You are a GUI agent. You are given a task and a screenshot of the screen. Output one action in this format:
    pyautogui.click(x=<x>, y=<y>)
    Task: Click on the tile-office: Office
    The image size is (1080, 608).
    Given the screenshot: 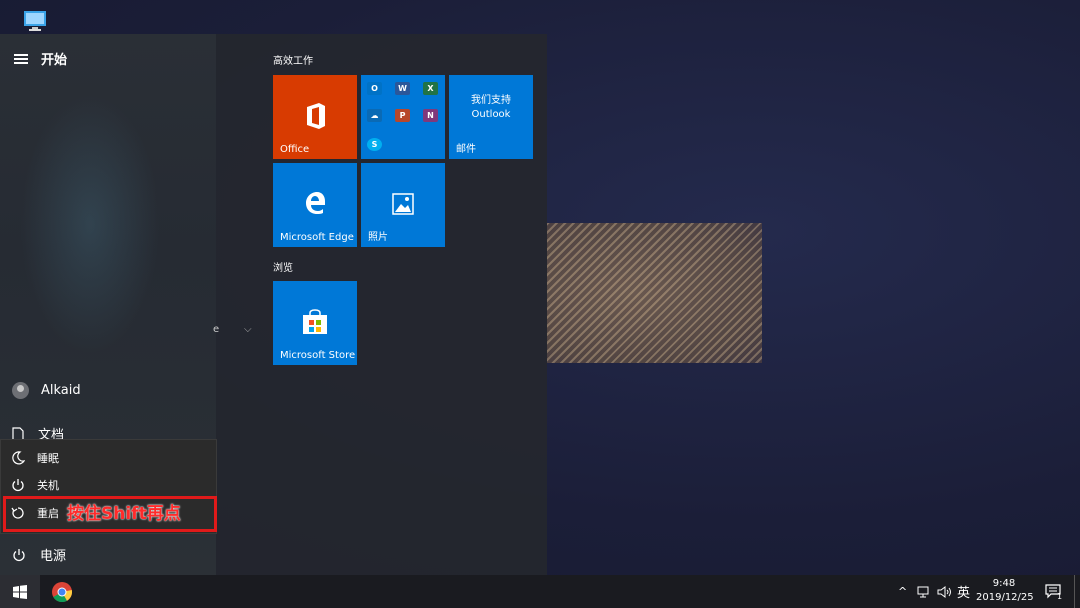 What is the action you would take?
    pyautogui.click(x=315, y=117)
    